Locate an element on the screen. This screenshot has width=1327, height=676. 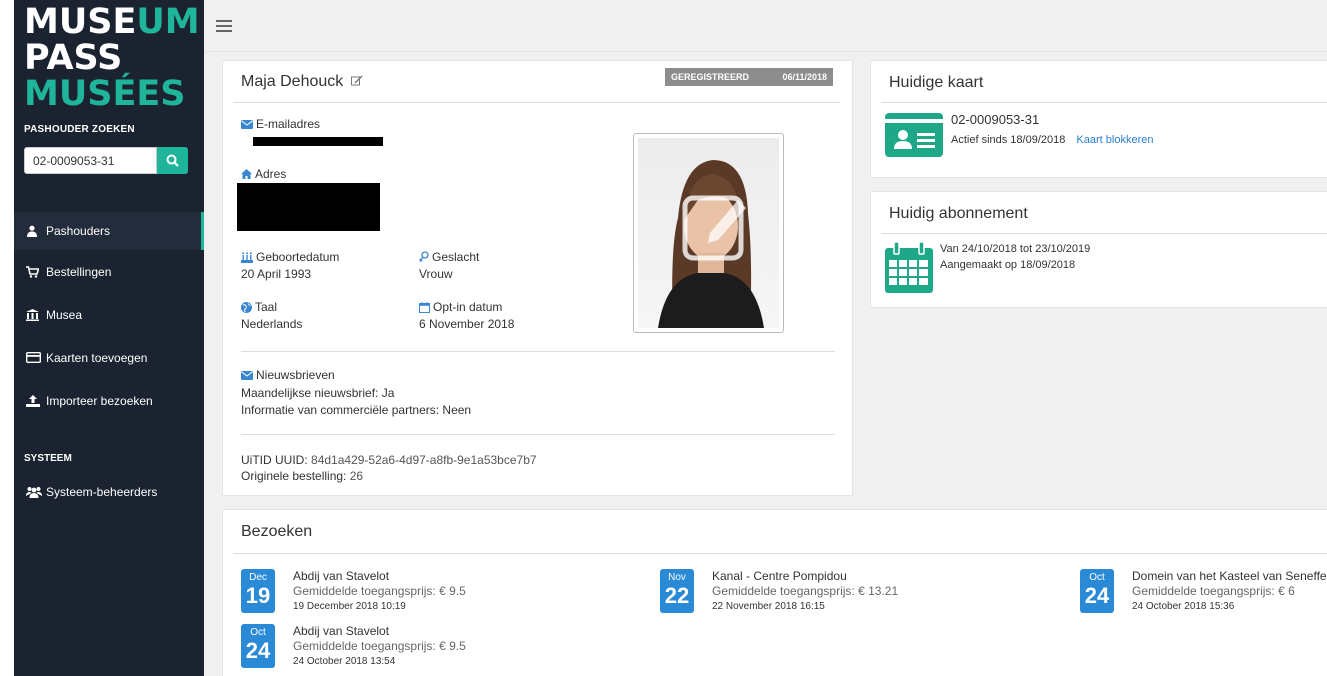
sidebar-item-pashouders: Pashouders is located at coordinates (109, 231).